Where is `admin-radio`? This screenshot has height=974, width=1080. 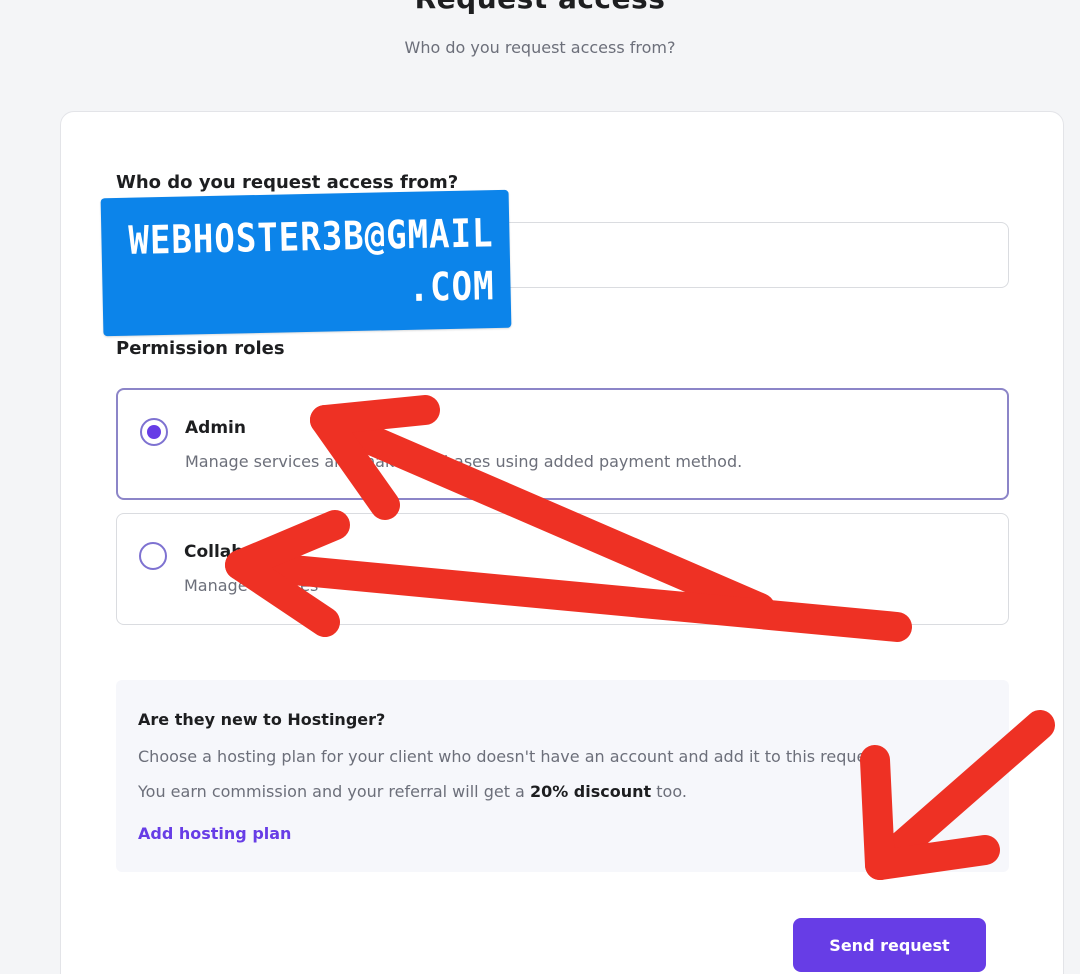
admin-radio is located at coordinates (154, 432).